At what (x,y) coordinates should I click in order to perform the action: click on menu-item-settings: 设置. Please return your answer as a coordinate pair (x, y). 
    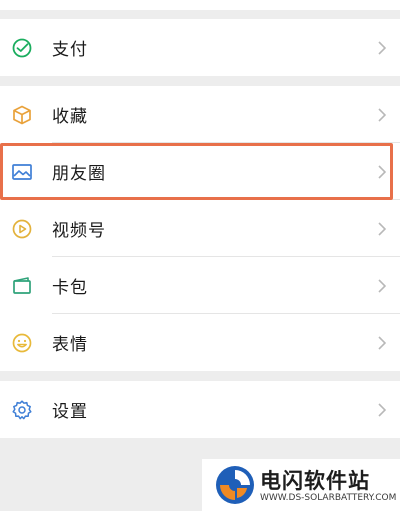
    Looking at the image, I should click on (200, 409).